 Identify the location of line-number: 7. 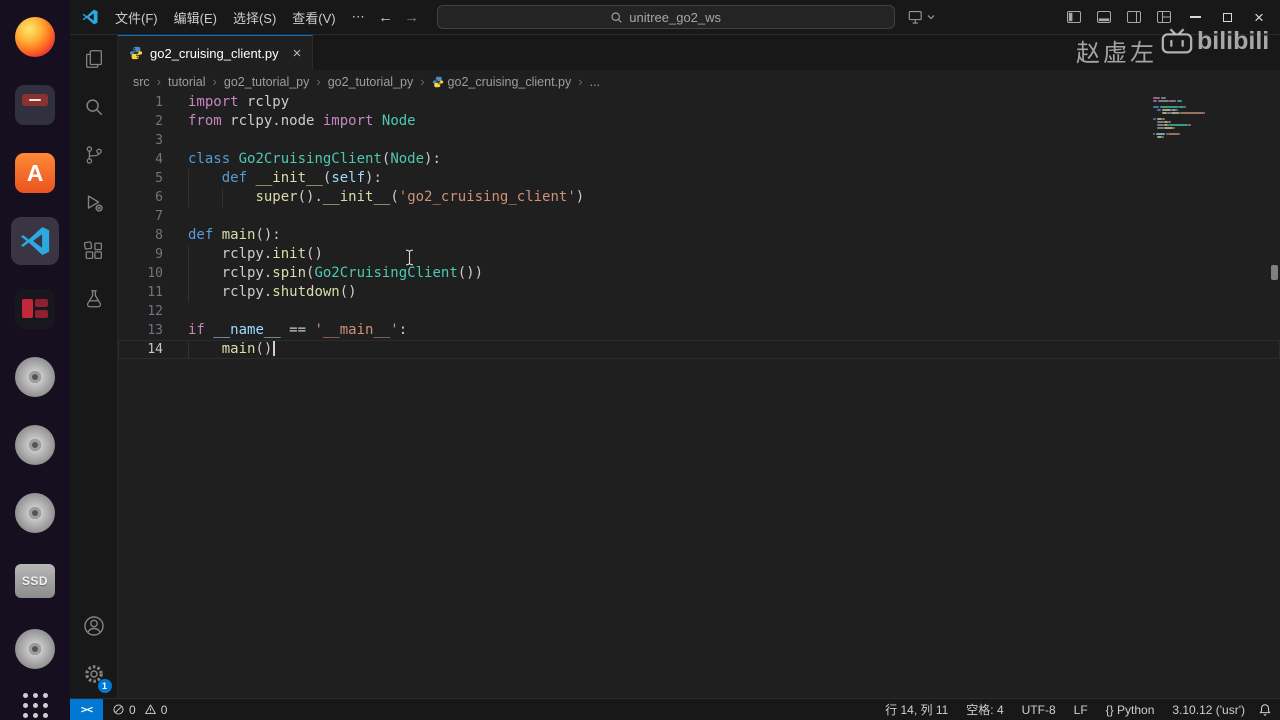
(140, 216).